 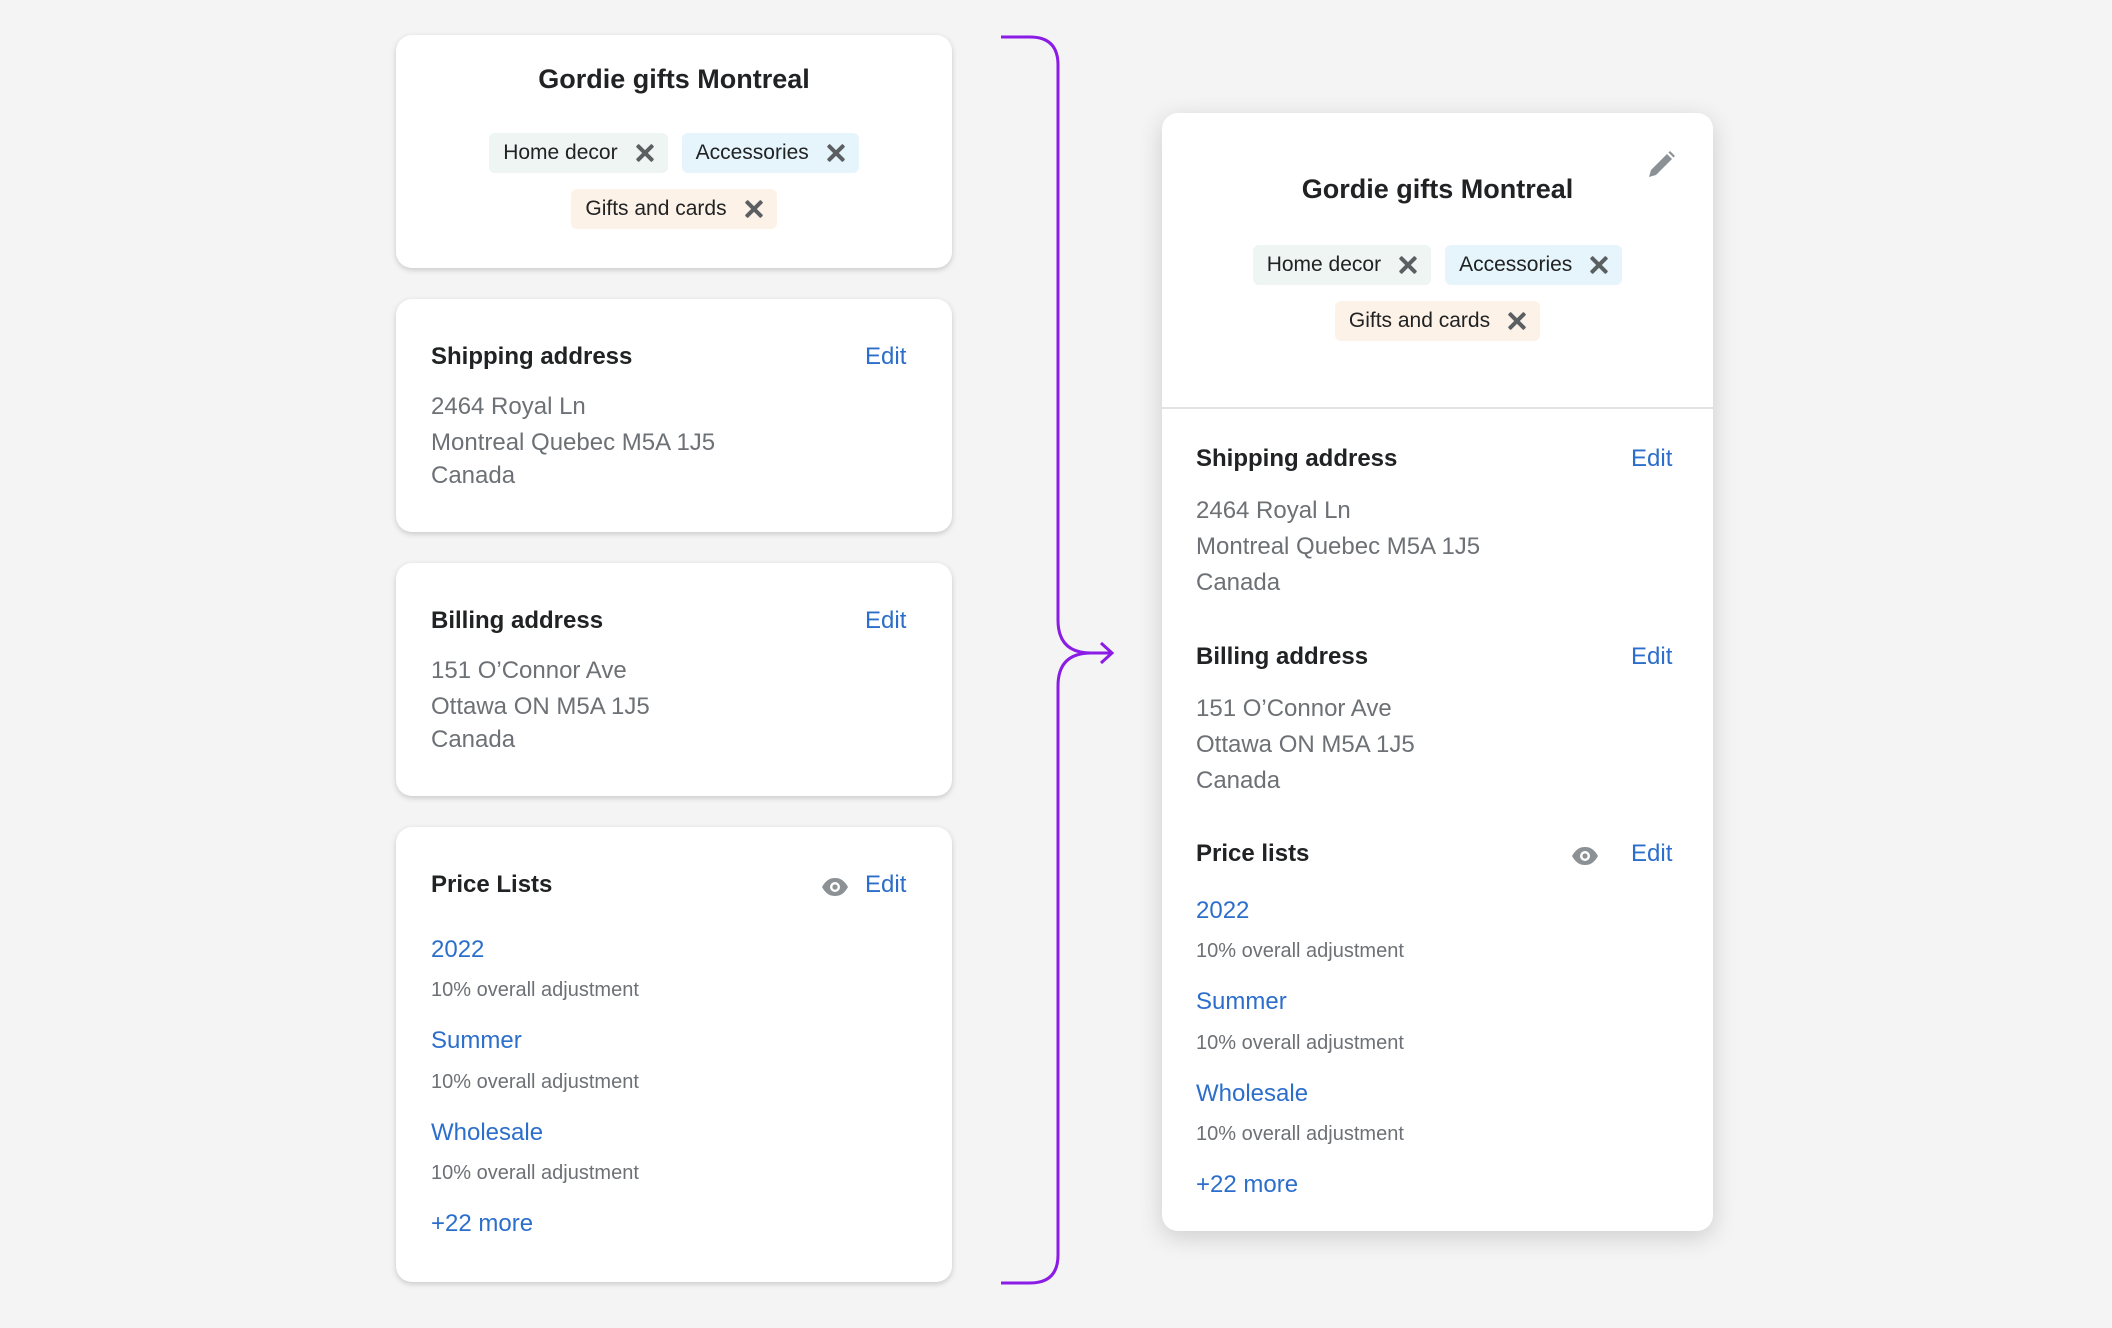 What do you see at coordinates (1273, 510) in the screenshot?
I see `address-line: 2464 Royal Ln` at bounding box center [1273, 510].